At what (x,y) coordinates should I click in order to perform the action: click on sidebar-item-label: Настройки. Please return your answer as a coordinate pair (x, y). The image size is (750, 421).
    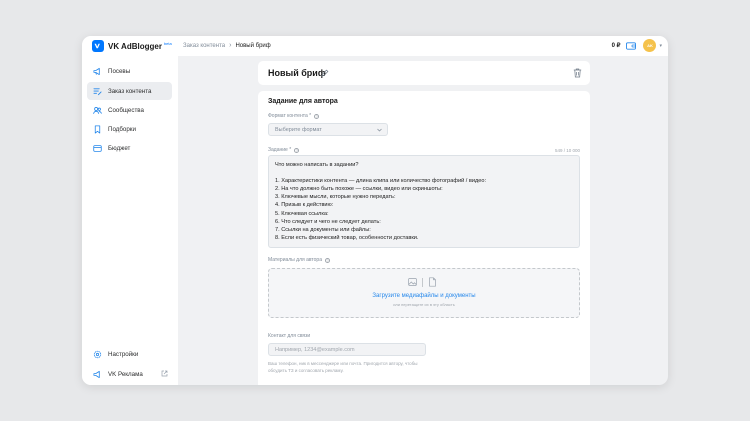
    Looking at the image, I should click on (123, 354).